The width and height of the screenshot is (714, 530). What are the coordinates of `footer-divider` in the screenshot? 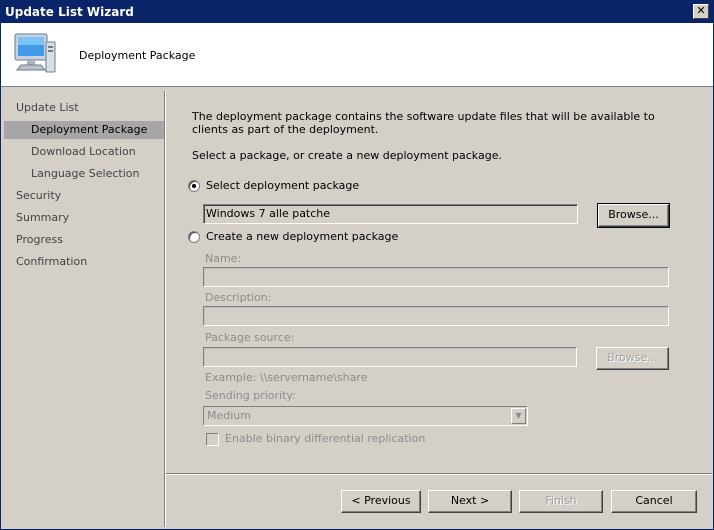 It's located at (439, 474).